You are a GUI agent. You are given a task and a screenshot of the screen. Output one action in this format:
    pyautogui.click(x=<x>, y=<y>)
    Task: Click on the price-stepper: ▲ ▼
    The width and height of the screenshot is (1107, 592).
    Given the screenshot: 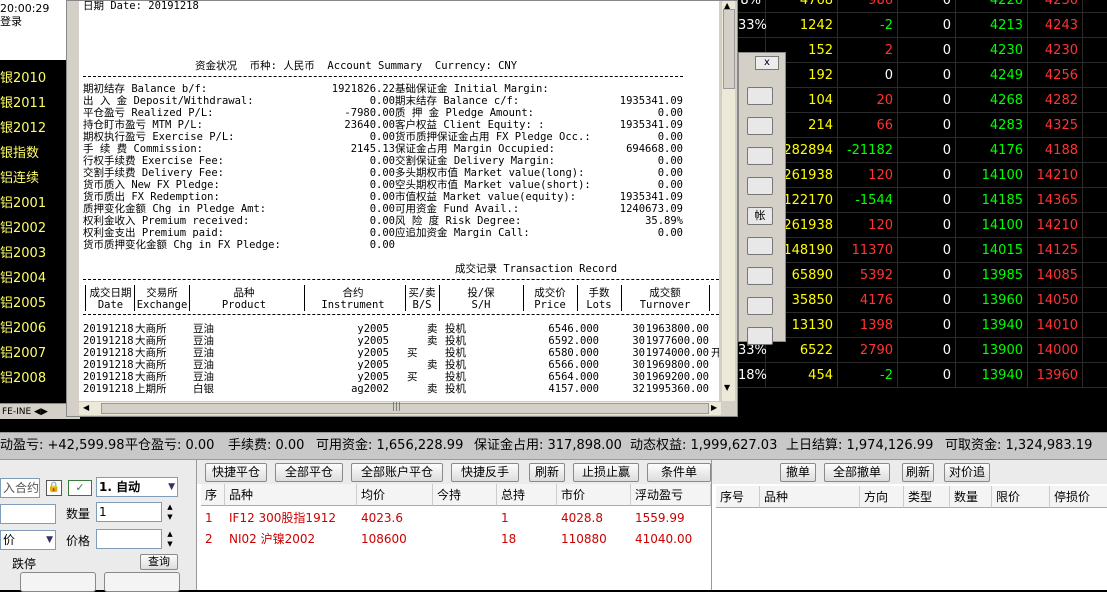 What is the action you would take?
    pyautogui.click(x=170, y=539)
    